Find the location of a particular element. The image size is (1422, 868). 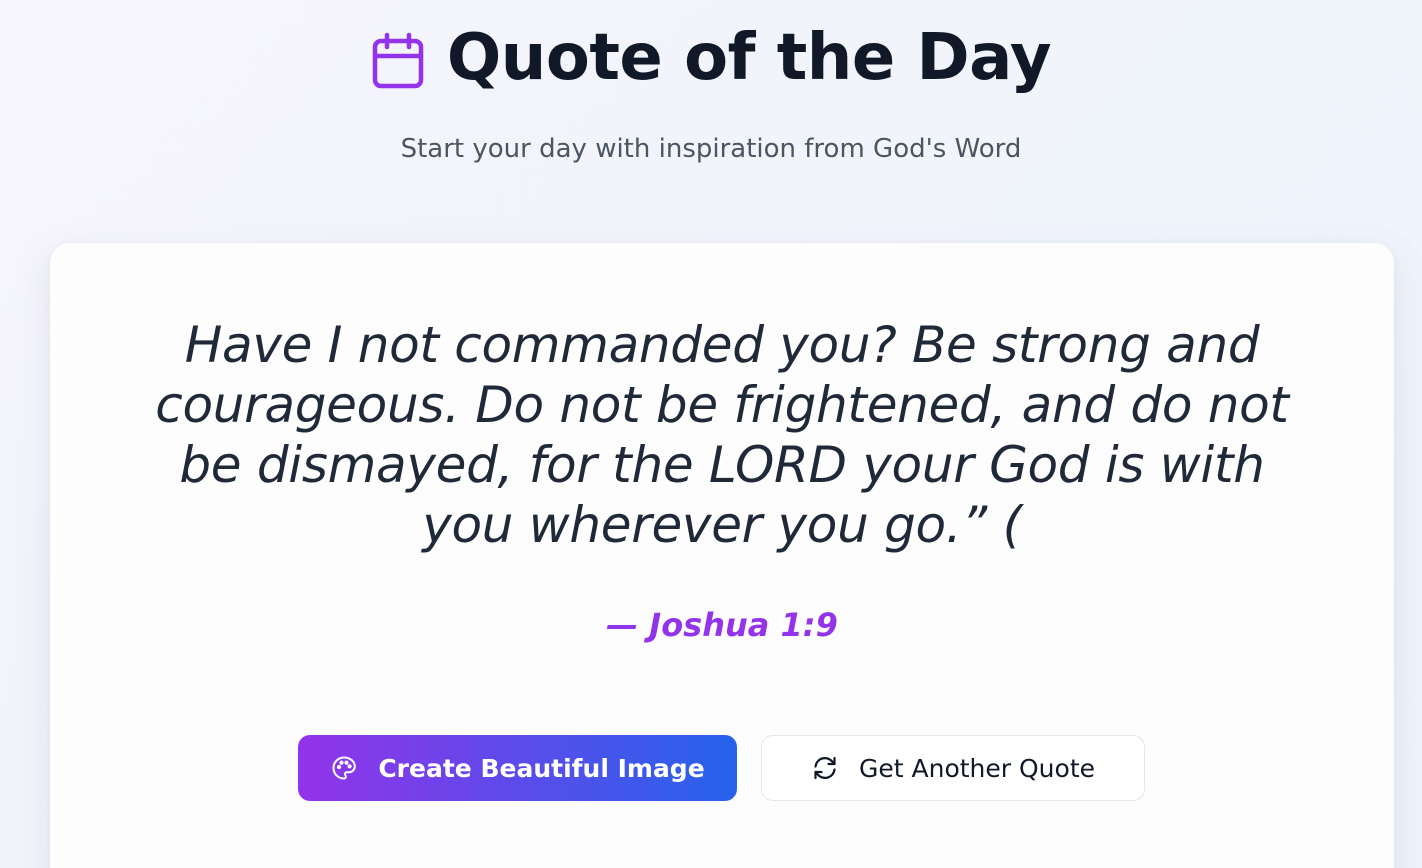

palette-icon is located at coordinates (344, 768).